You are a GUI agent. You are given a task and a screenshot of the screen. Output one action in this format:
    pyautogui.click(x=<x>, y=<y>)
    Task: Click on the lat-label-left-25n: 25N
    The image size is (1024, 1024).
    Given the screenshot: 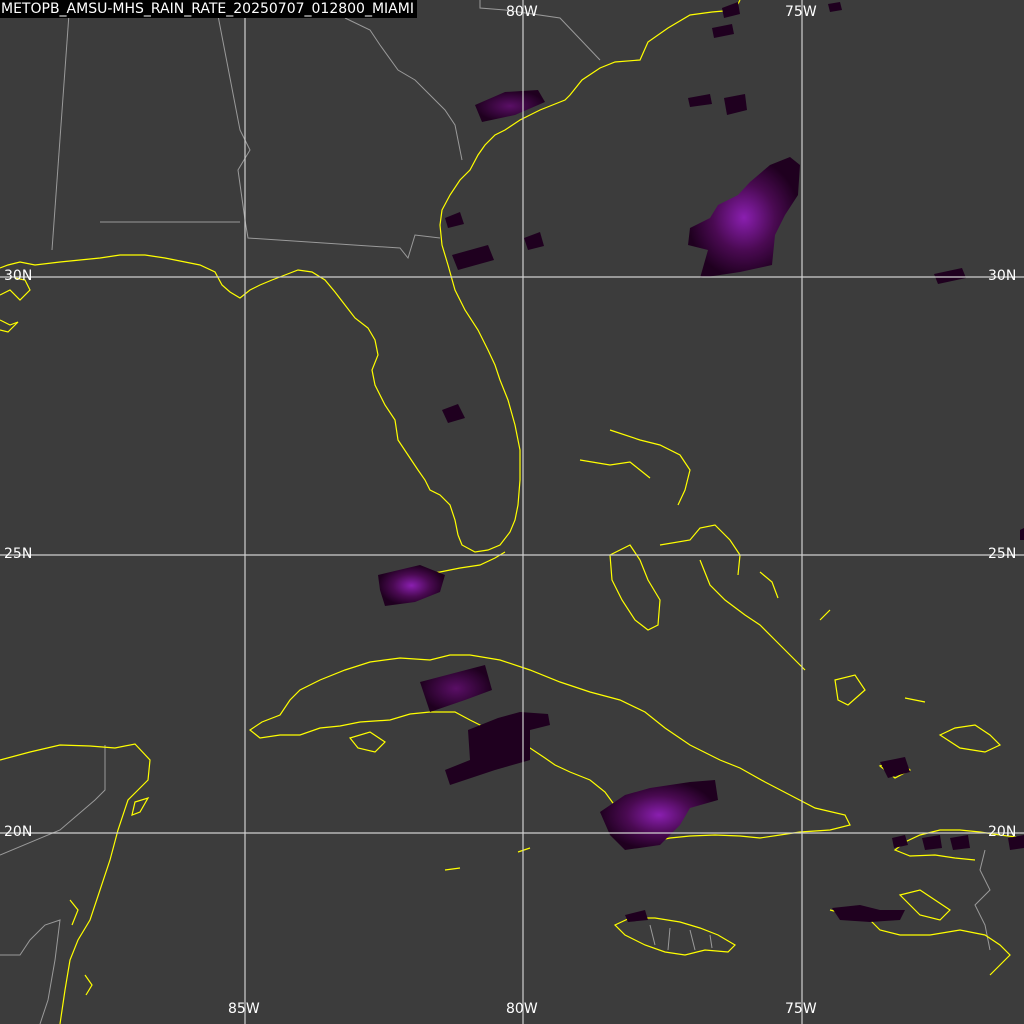 What is the action you would take?
    pyautogui.click(x=18, y=554)
    